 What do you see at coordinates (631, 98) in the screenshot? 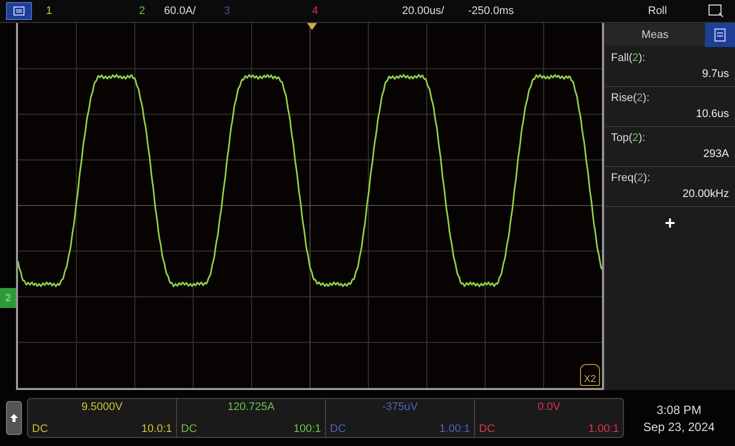
I see `measurement-label: Rise(2):` at bounding box center [631, 98].